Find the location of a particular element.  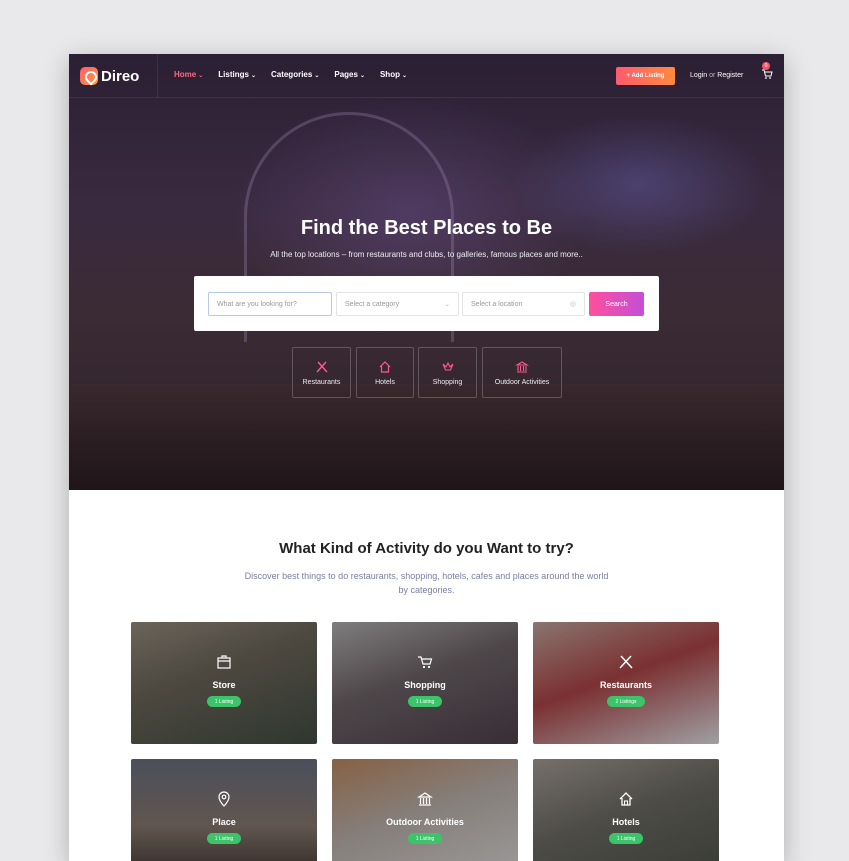

category-card-place: Place 1 Listing is located at coordinates (224, 810).